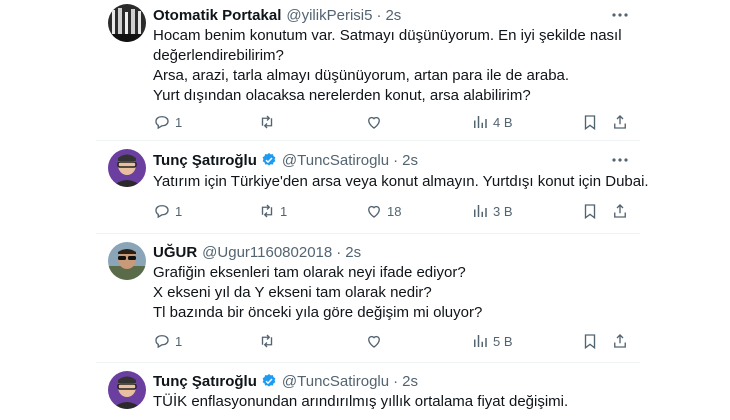  What do you see at coordinates (383, 211) in the screenshot?
I see `like-button: 18` at bounding box center [383, 211].